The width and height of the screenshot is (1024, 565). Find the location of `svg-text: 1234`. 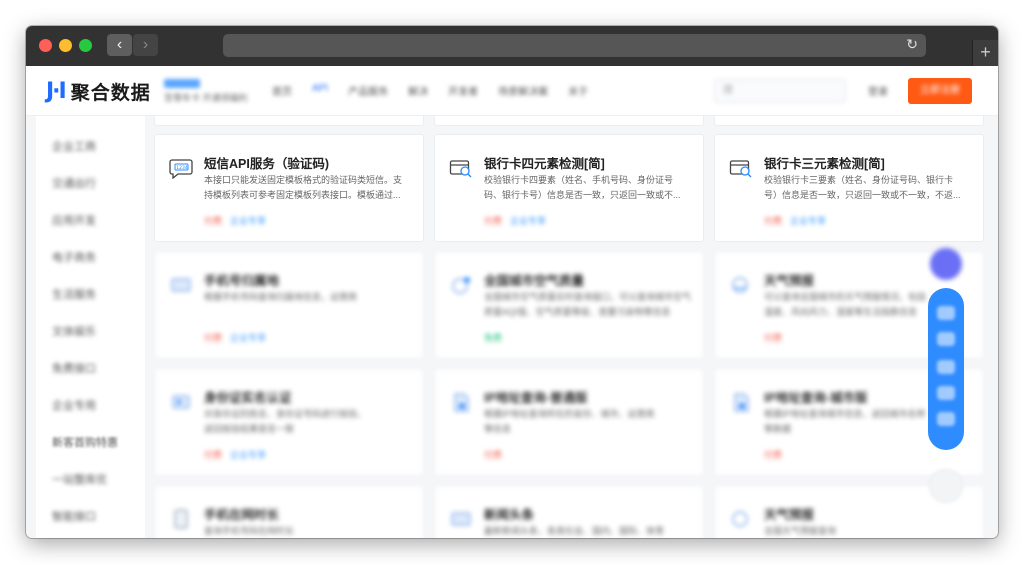

svg-text: 1234 is located at coordinates (182, 168).